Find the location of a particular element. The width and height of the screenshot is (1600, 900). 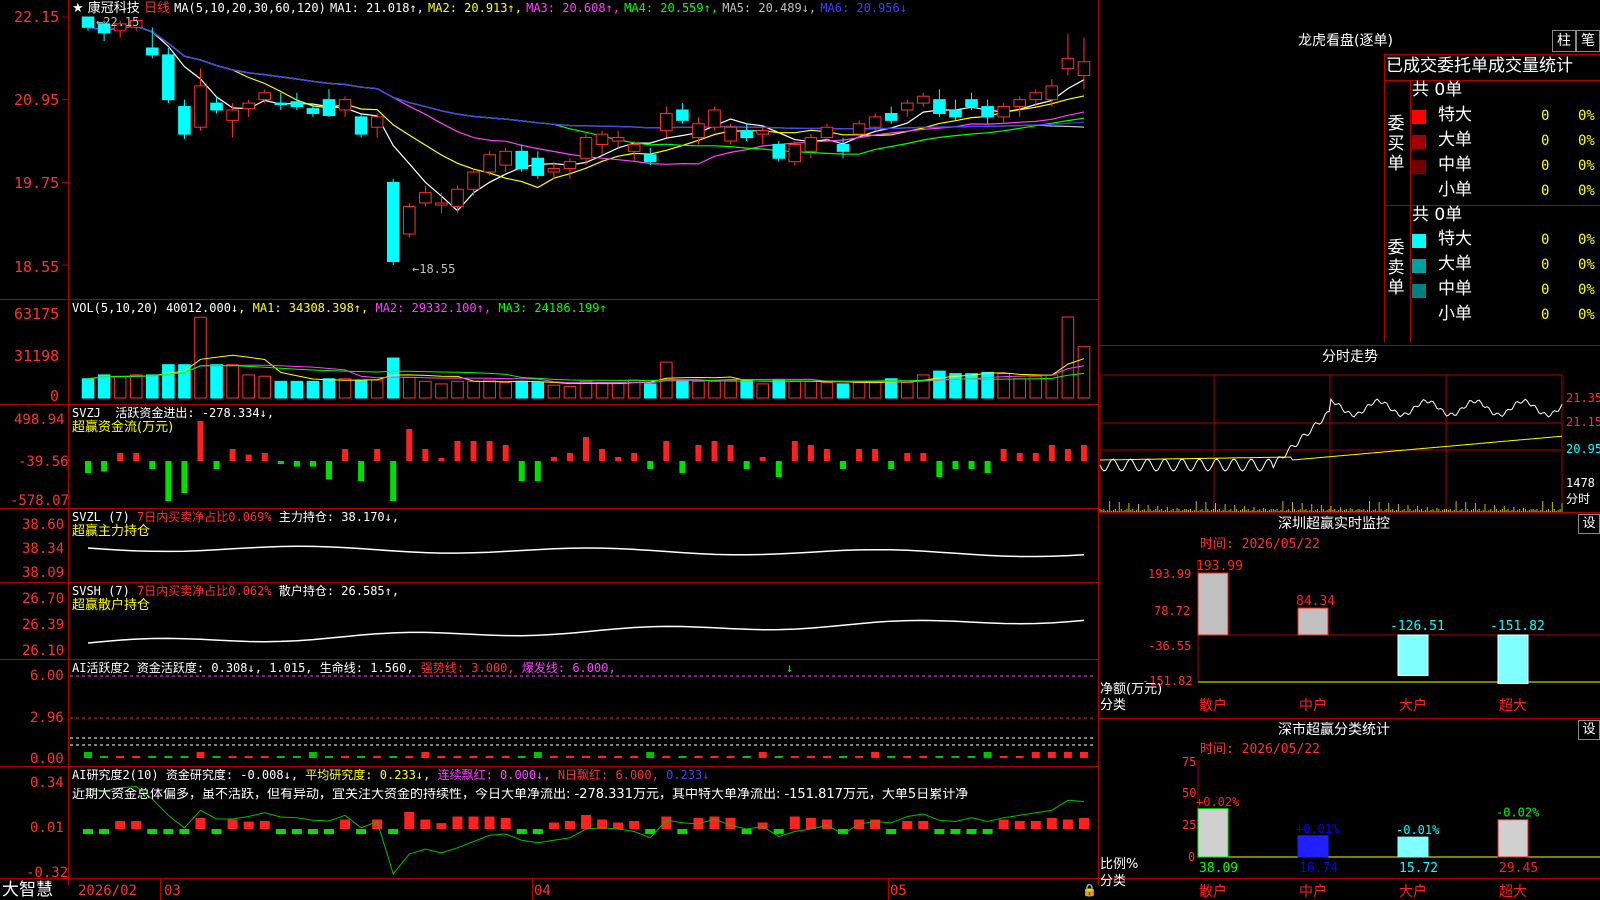

tab-trade-stats: 已成交委托单成交量统计 is located at coordinates (1479, 66).